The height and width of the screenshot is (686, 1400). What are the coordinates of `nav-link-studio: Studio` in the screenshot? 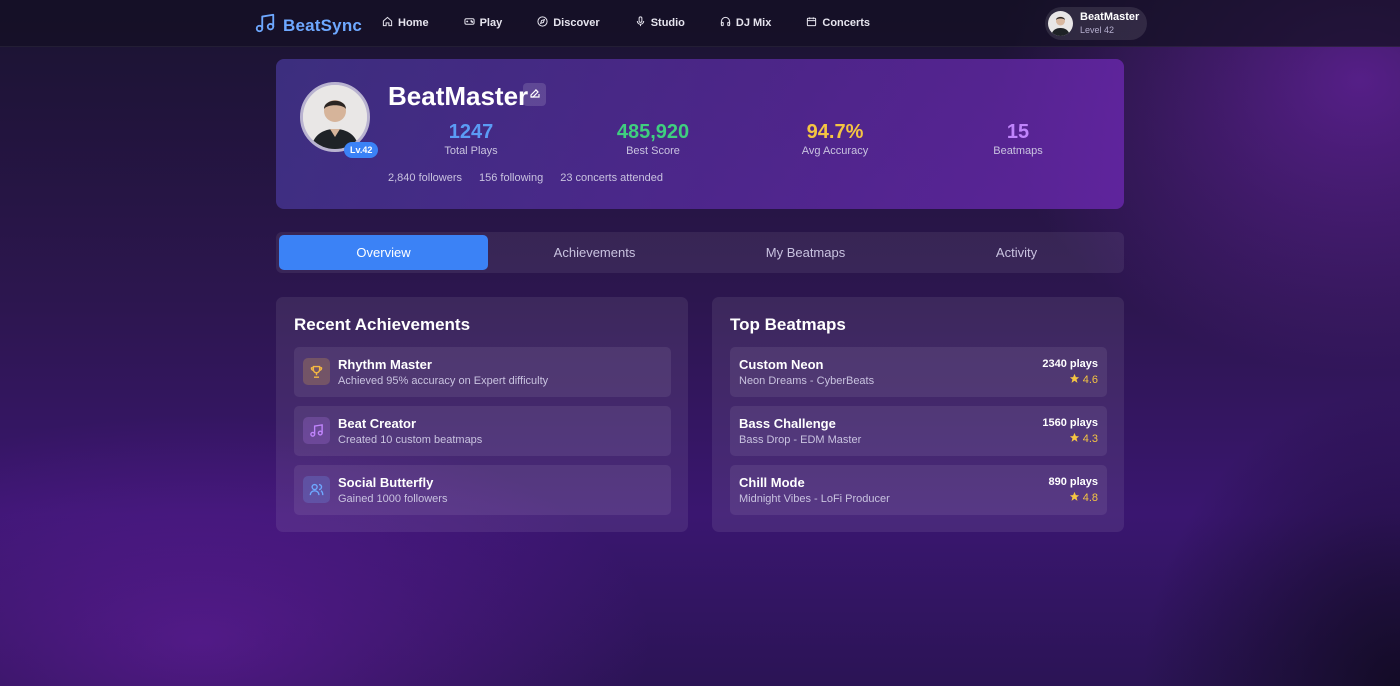 It's located at (660, 23).